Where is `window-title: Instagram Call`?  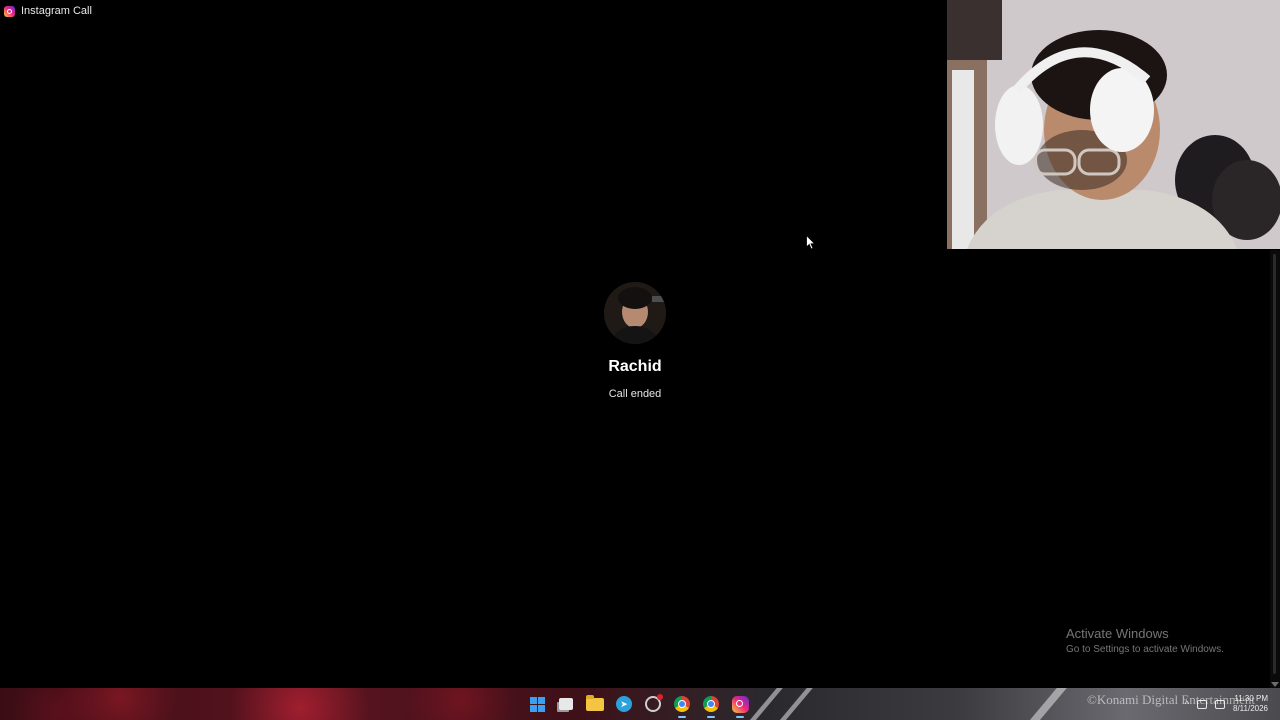
window-title: Instagram Call is located at coordinates (56, 11).